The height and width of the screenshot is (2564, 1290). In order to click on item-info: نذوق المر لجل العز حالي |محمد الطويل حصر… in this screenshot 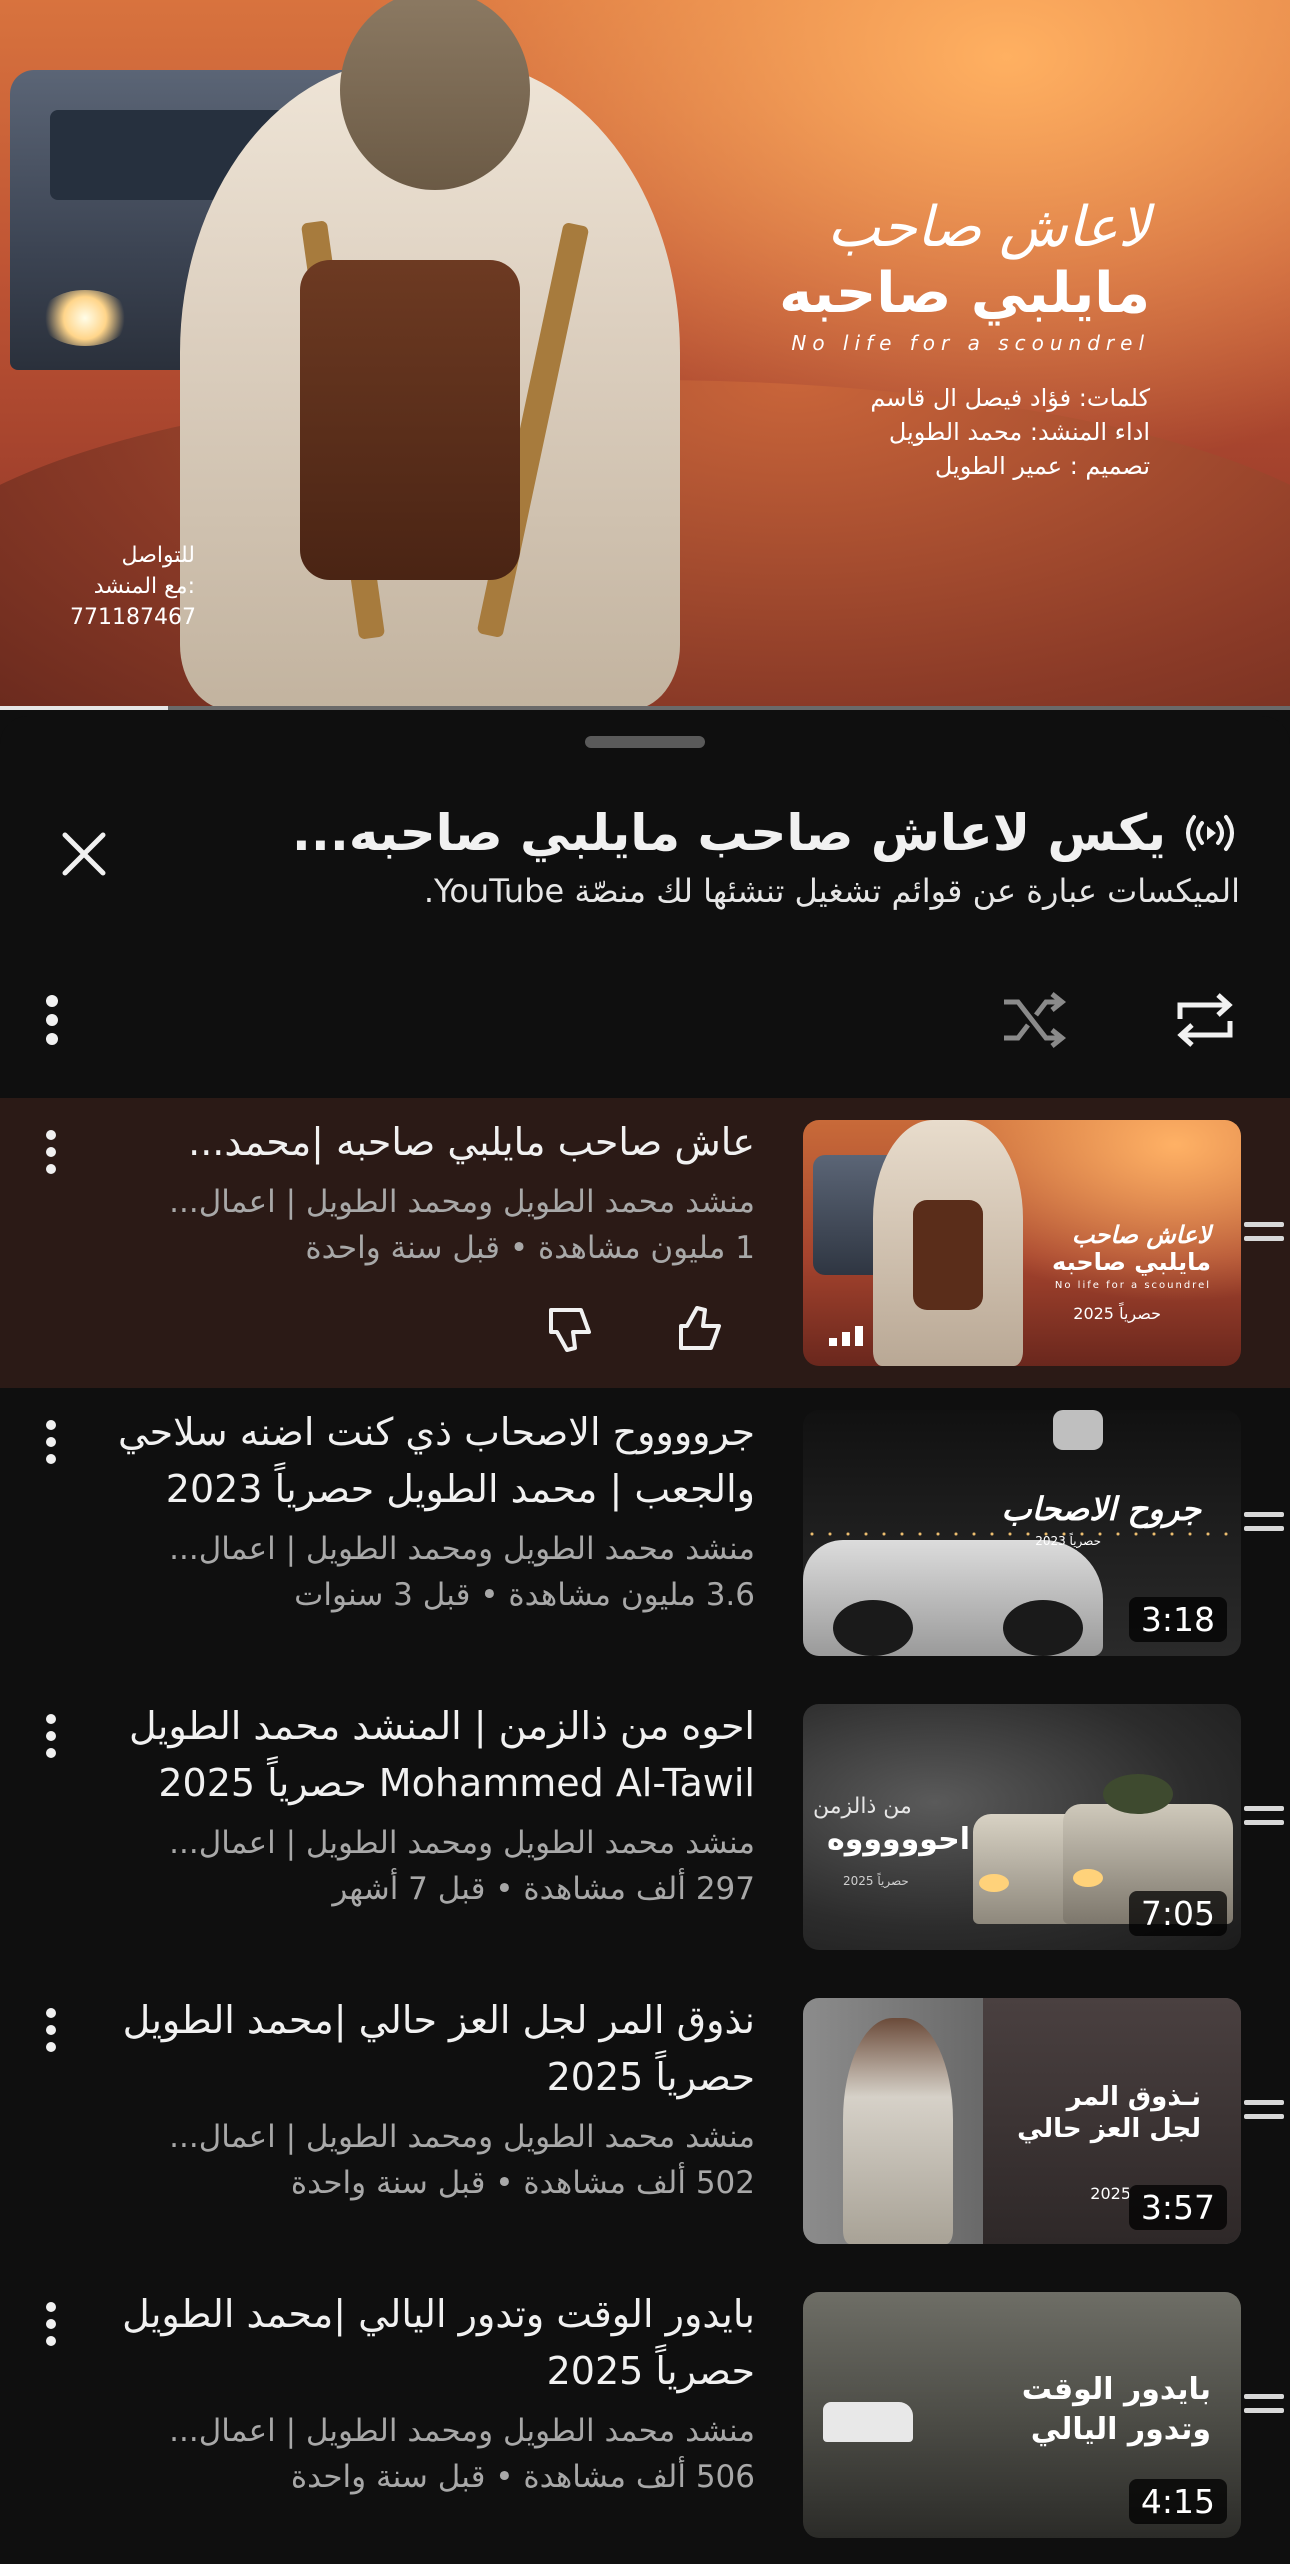, I will do `click(410, 2099)`.